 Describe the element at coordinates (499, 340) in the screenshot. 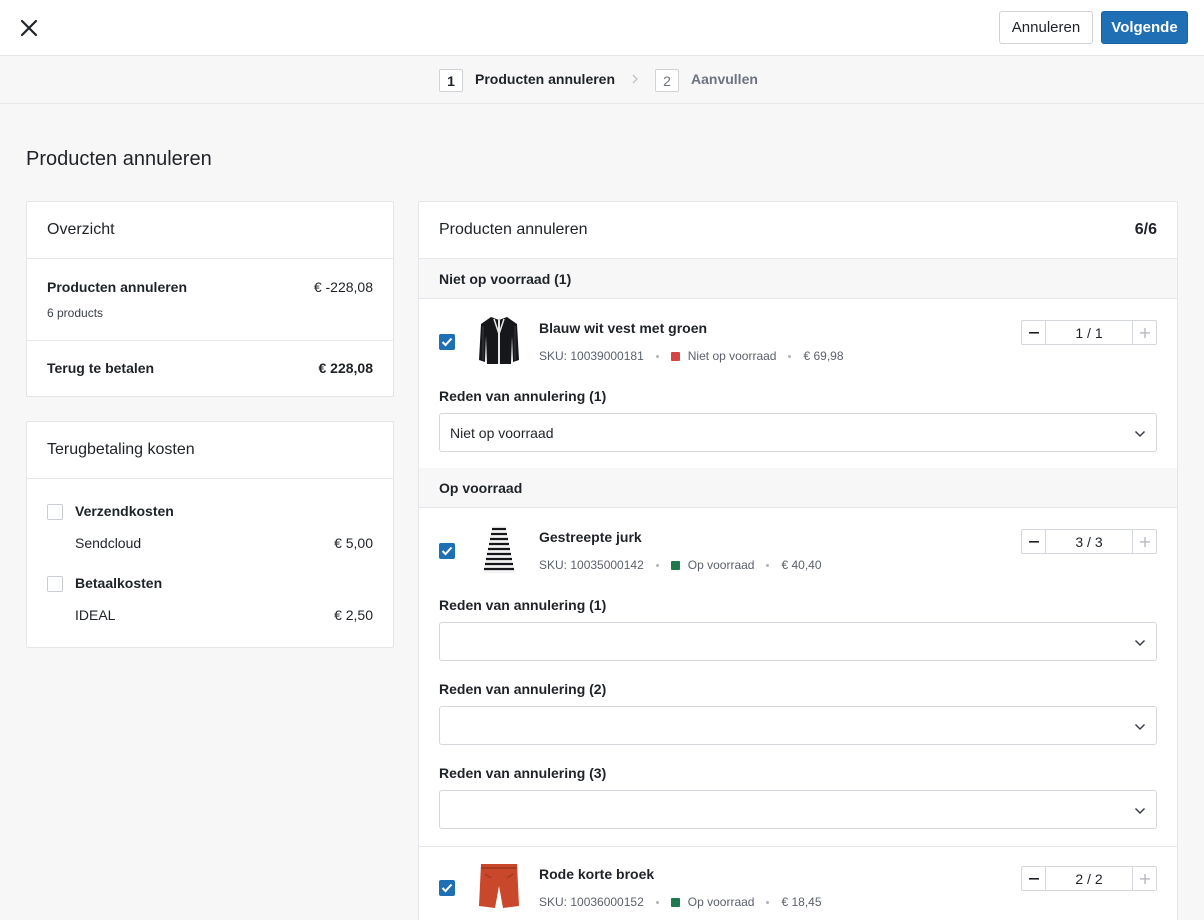

I see `product-1-image` at that location.